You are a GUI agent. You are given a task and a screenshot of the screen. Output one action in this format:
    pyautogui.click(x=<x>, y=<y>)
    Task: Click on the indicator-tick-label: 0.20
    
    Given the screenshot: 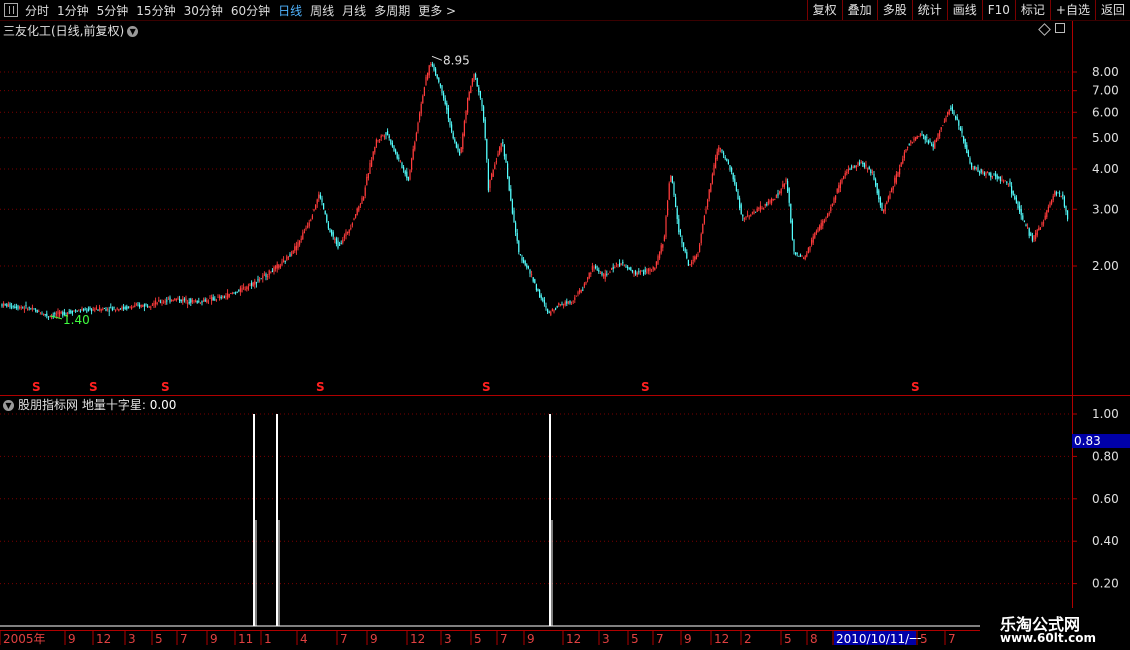 What is the action you would take?
    pyautogui.click(x=1105, y=584)
    